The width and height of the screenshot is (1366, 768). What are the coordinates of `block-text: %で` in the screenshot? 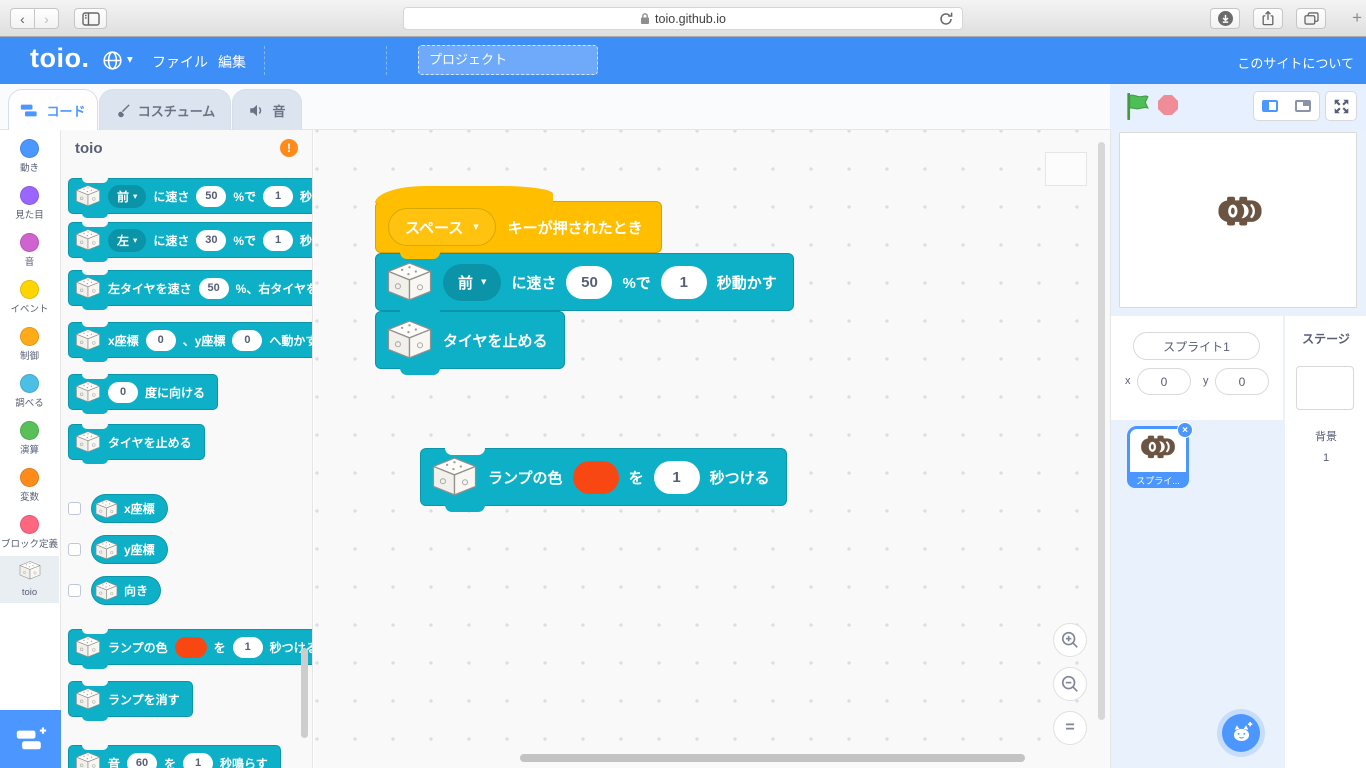 It's located at (245, 196).